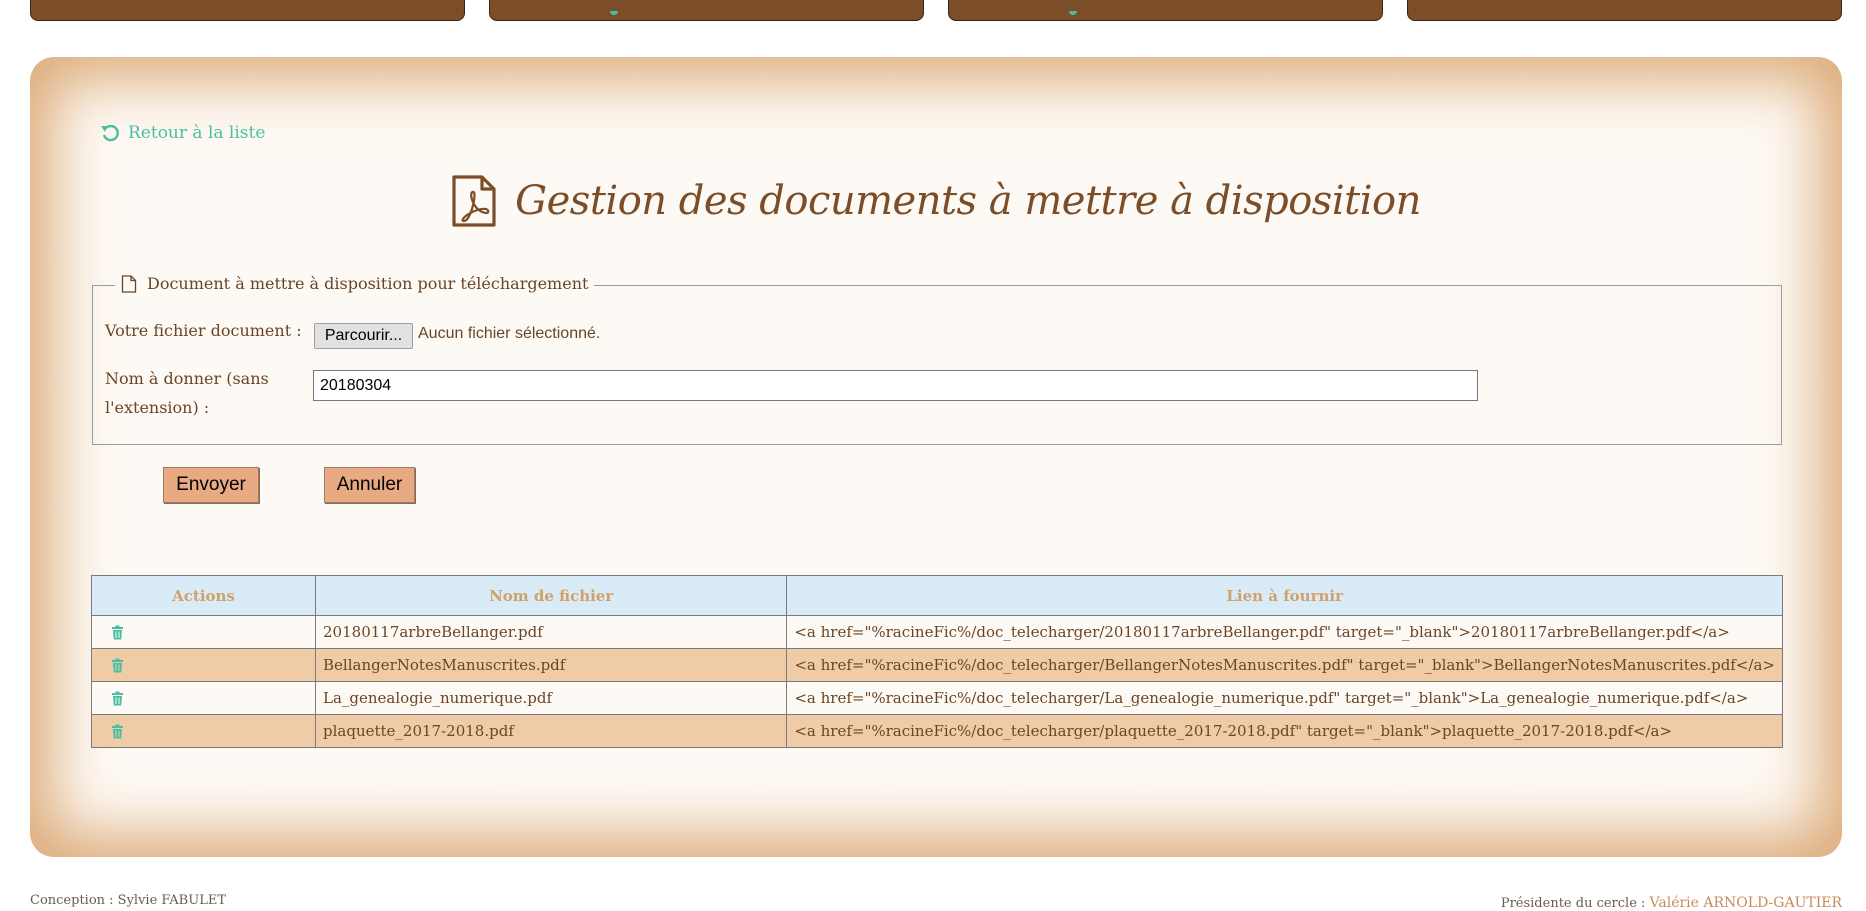  What do you see at coordinates (157, 407) in the screenshot?
I see `name-label-line2: l'extension) :` at bounding box center [157, 407].